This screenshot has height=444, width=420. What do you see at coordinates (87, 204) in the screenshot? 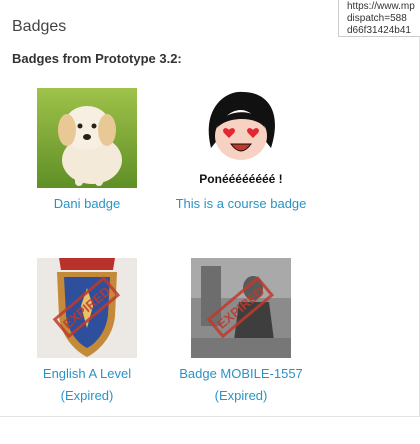
I see `badge-name: Dani badge` at bounding box center [87, 204].